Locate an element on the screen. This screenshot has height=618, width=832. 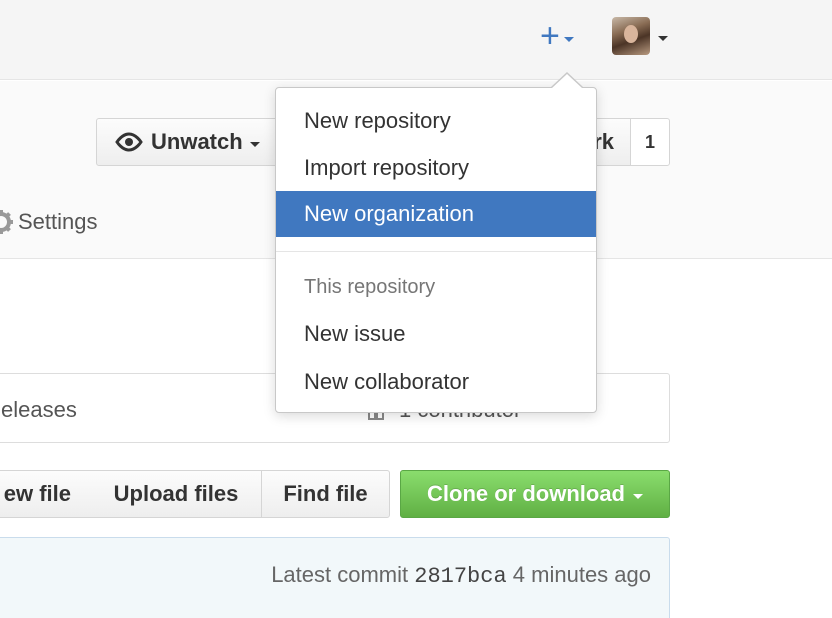
create-new-button: + is located at coordinates (565, 36).